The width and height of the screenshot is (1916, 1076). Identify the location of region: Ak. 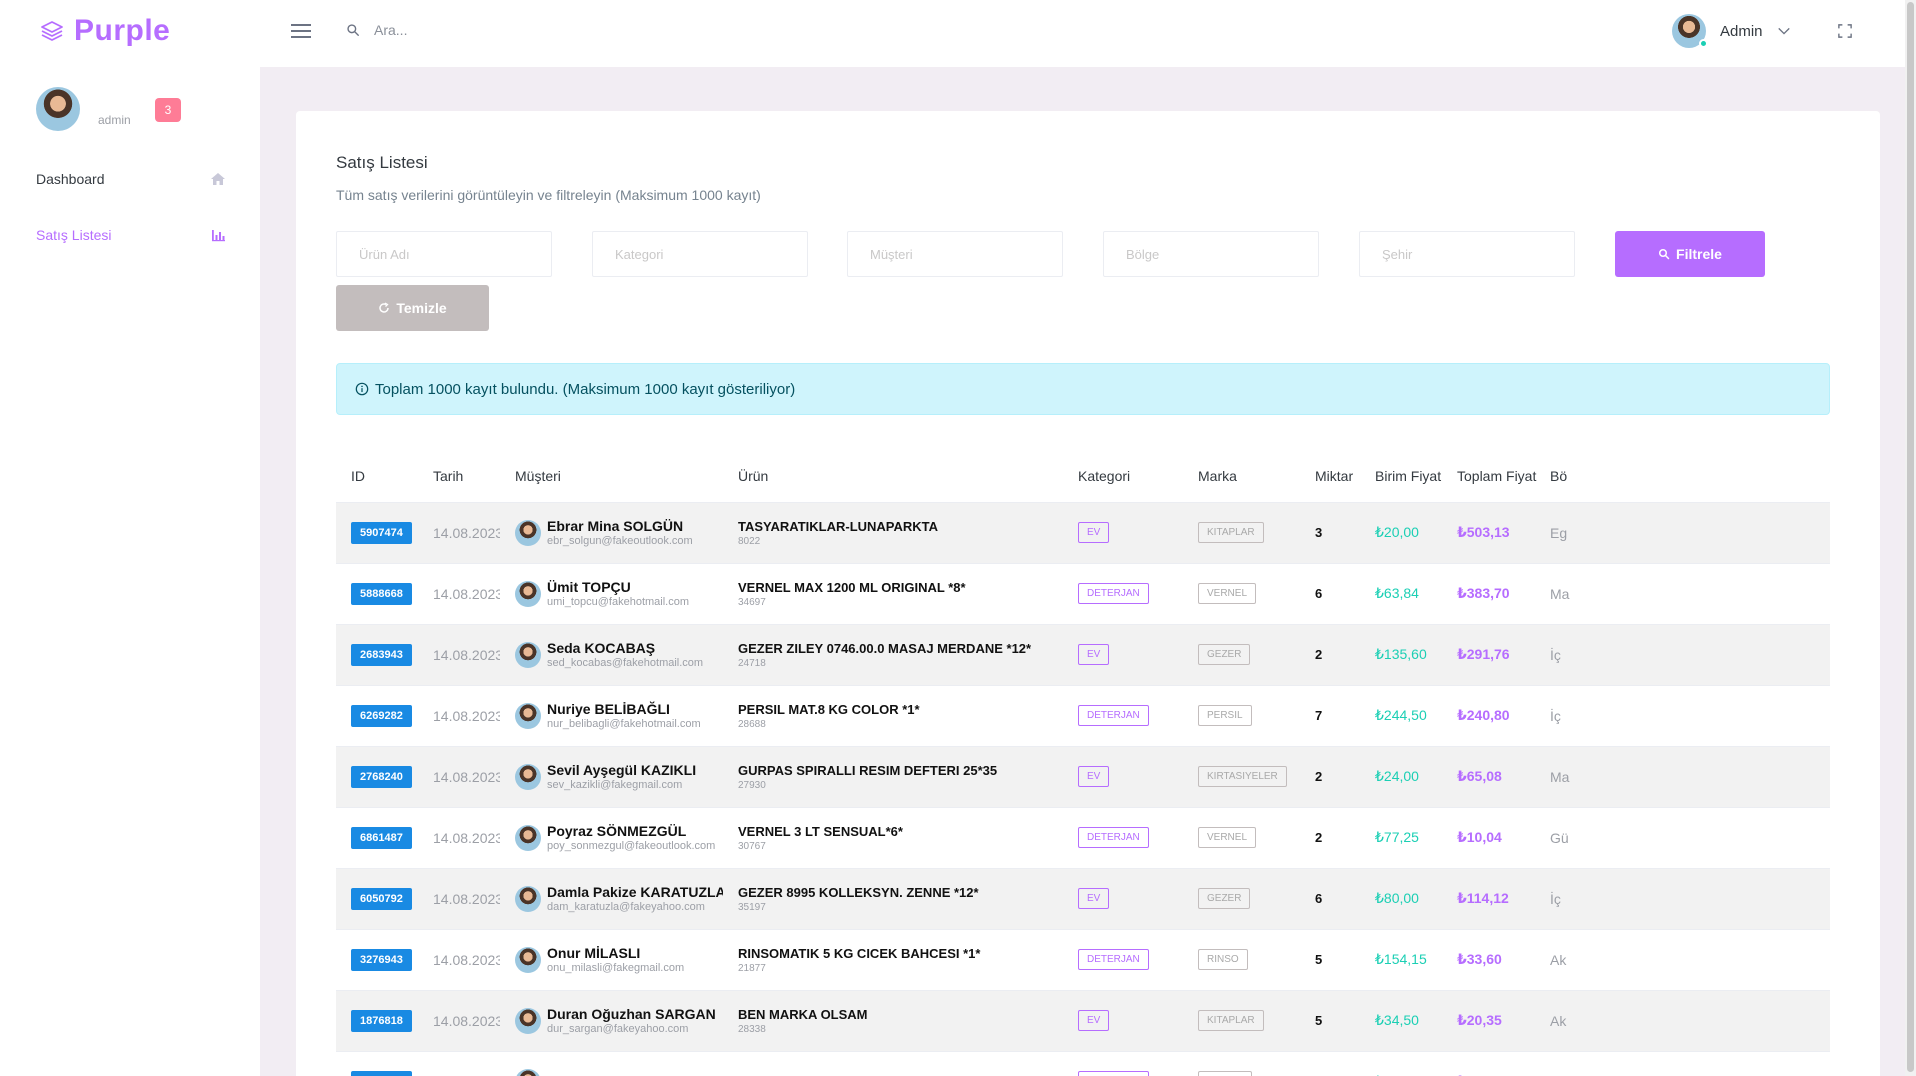
(1558, 959).